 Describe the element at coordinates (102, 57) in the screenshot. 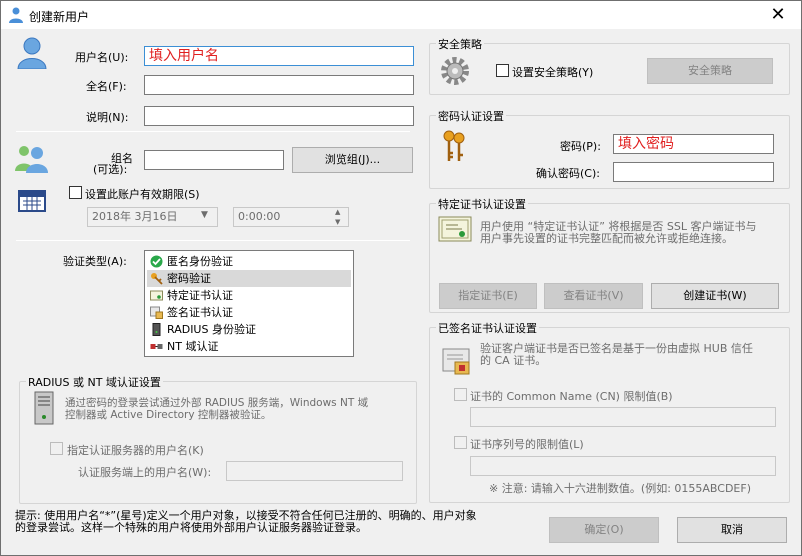

I see `username-label: 用户名(U):` at that location.